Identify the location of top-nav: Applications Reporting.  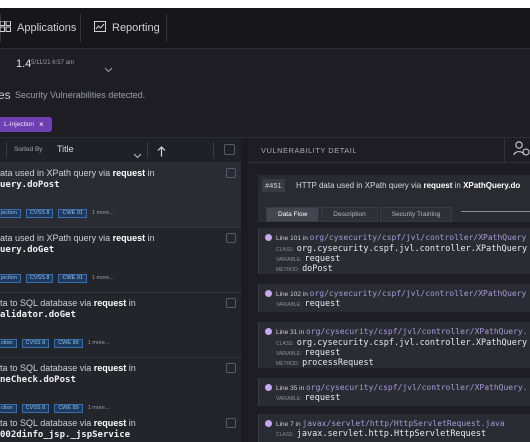
(265, 28).